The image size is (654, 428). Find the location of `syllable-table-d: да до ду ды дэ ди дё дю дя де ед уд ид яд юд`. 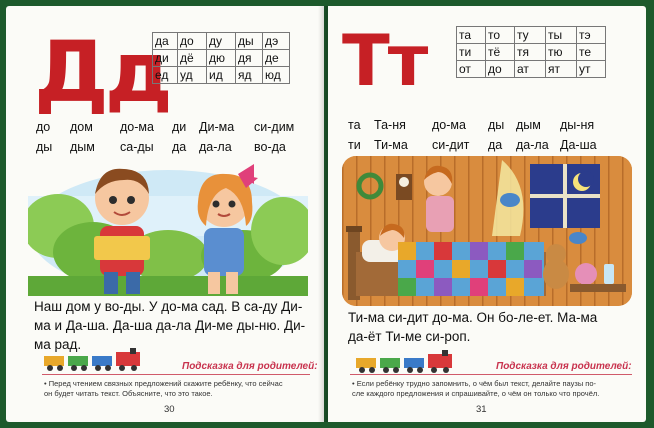

syllable-table-d: да до ду ды дэ ди дё дю дя де ед уд ид яд юд is located at coordinates (221, 58).